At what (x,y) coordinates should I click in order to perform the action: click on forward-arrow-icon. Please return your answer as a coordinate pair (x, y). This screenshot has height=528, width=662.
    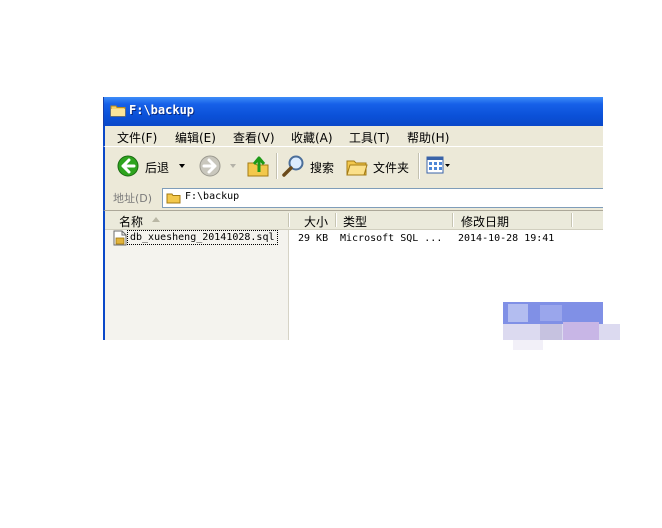
    Looking at the image, I should click on (210, 166).